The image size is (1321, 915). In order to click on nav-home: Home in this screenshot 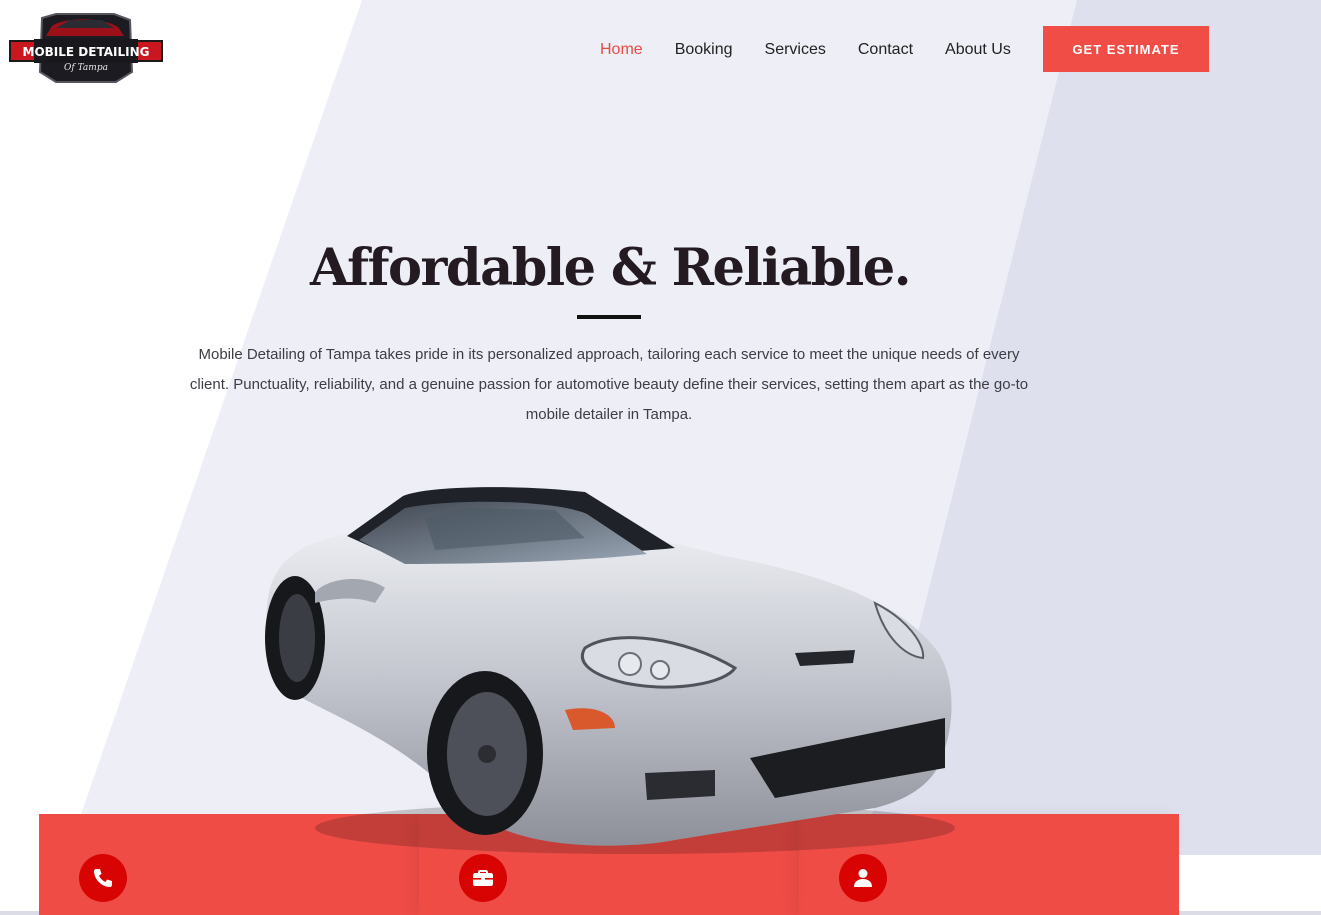, I will do `click(621, 50)`.